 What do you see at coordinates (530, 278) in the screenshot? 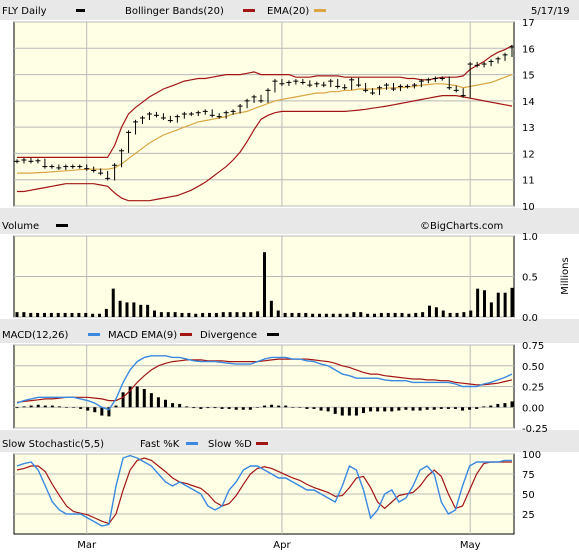
I see `y-tick-label: 0.5` at bounding box center [530, 278].